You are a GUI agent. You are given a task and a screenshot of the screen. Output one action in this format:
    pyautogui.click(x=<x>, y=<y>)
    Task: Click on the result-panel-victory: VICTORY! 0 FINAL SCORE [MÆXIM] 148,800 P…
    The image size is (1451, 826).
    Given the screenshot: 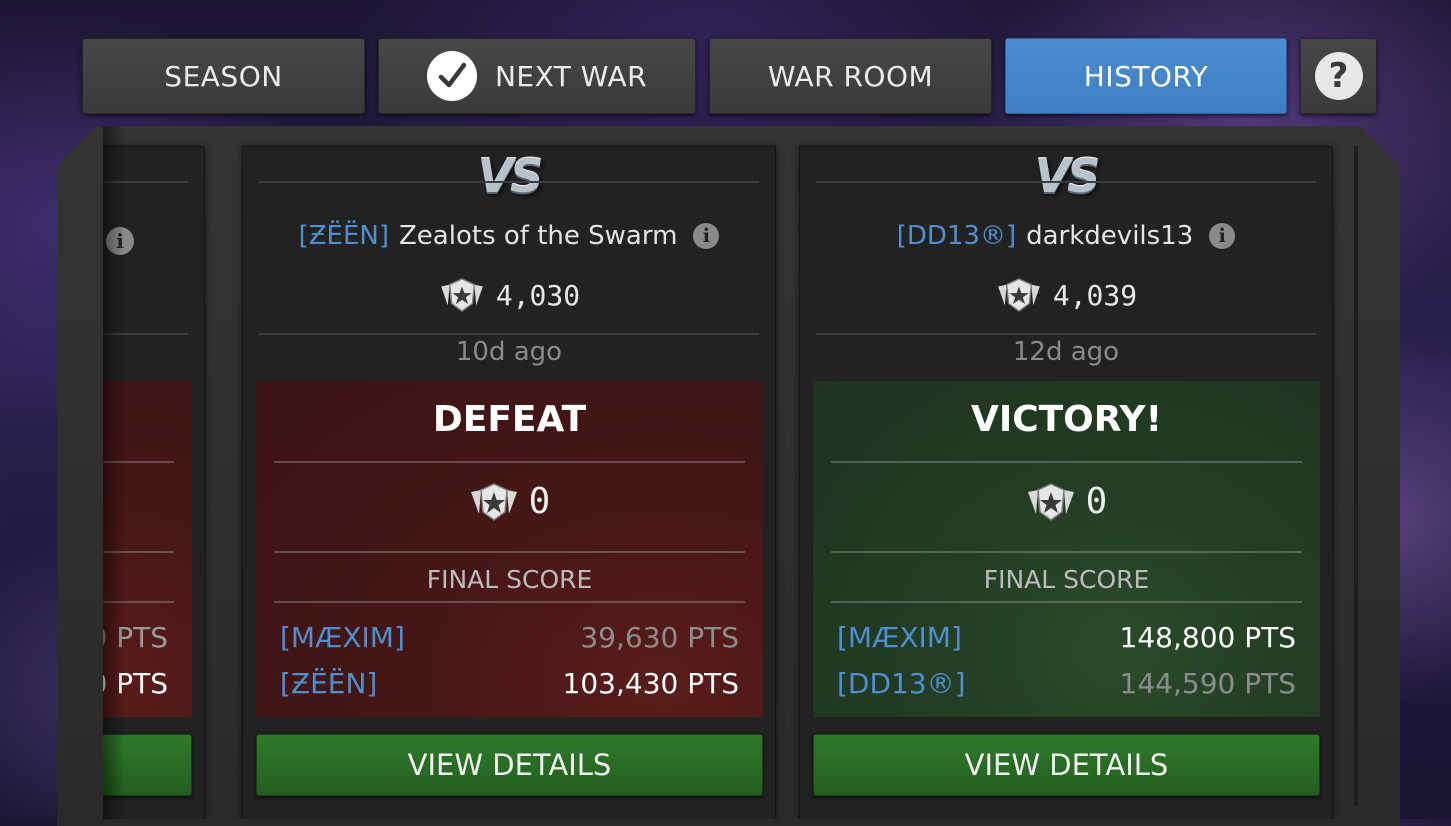 What is the action you would take?
    pyautogui.click(x=1066, y=549)
    